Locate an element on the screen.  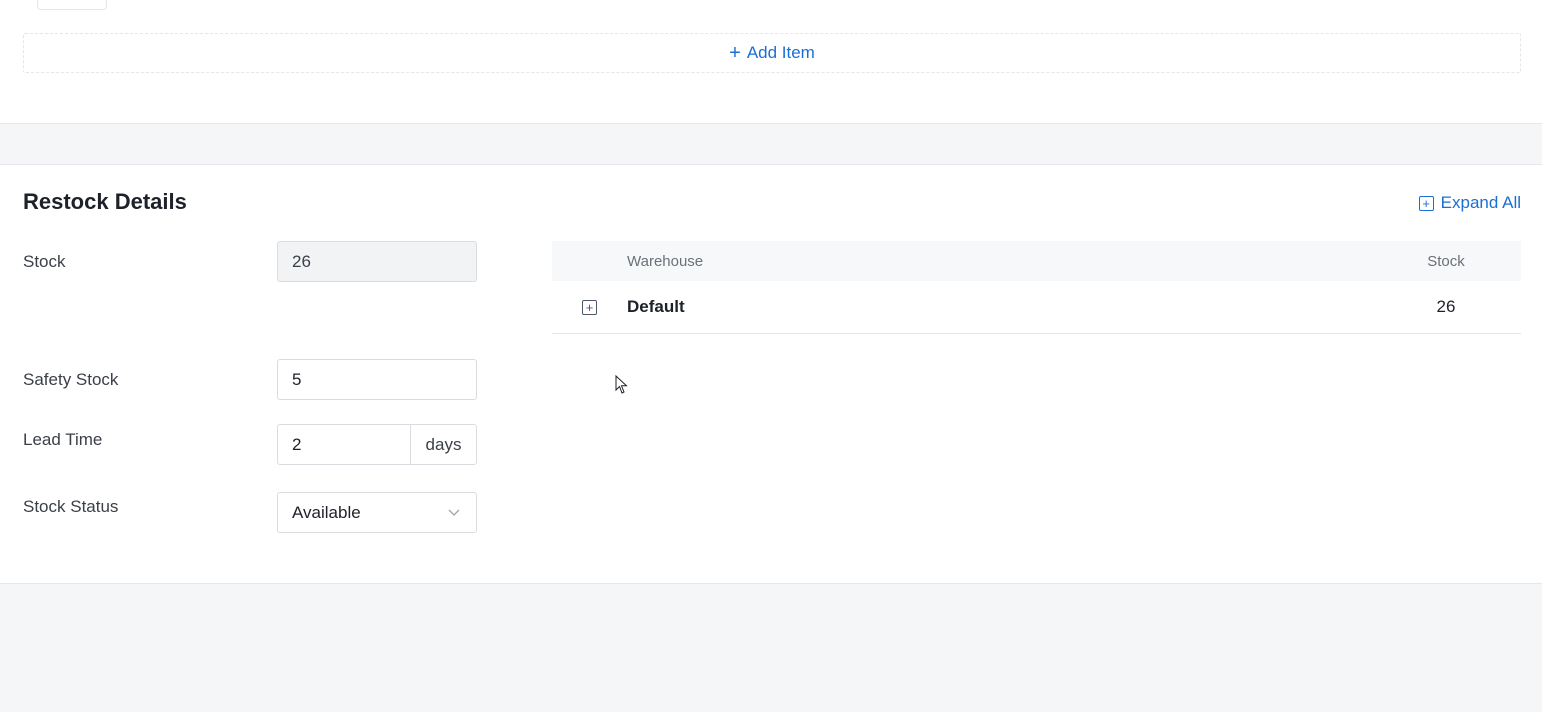
expand-all-button: + Expand All is located at coordinates (1469, 203).